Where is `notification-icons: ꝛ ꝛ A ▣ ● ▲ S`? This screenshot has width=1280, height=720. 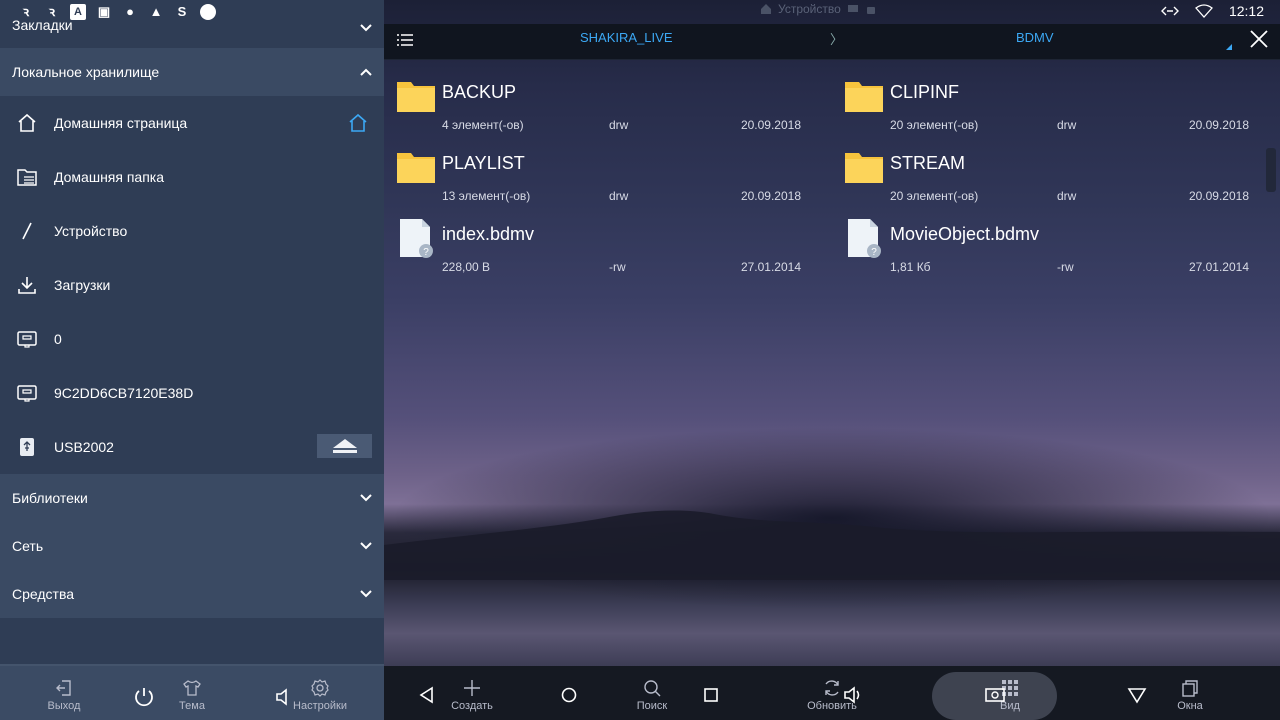
notification-icons: ꝛ ꝛ A ▣ ● ▲ S is located at coordinates (117, 12).